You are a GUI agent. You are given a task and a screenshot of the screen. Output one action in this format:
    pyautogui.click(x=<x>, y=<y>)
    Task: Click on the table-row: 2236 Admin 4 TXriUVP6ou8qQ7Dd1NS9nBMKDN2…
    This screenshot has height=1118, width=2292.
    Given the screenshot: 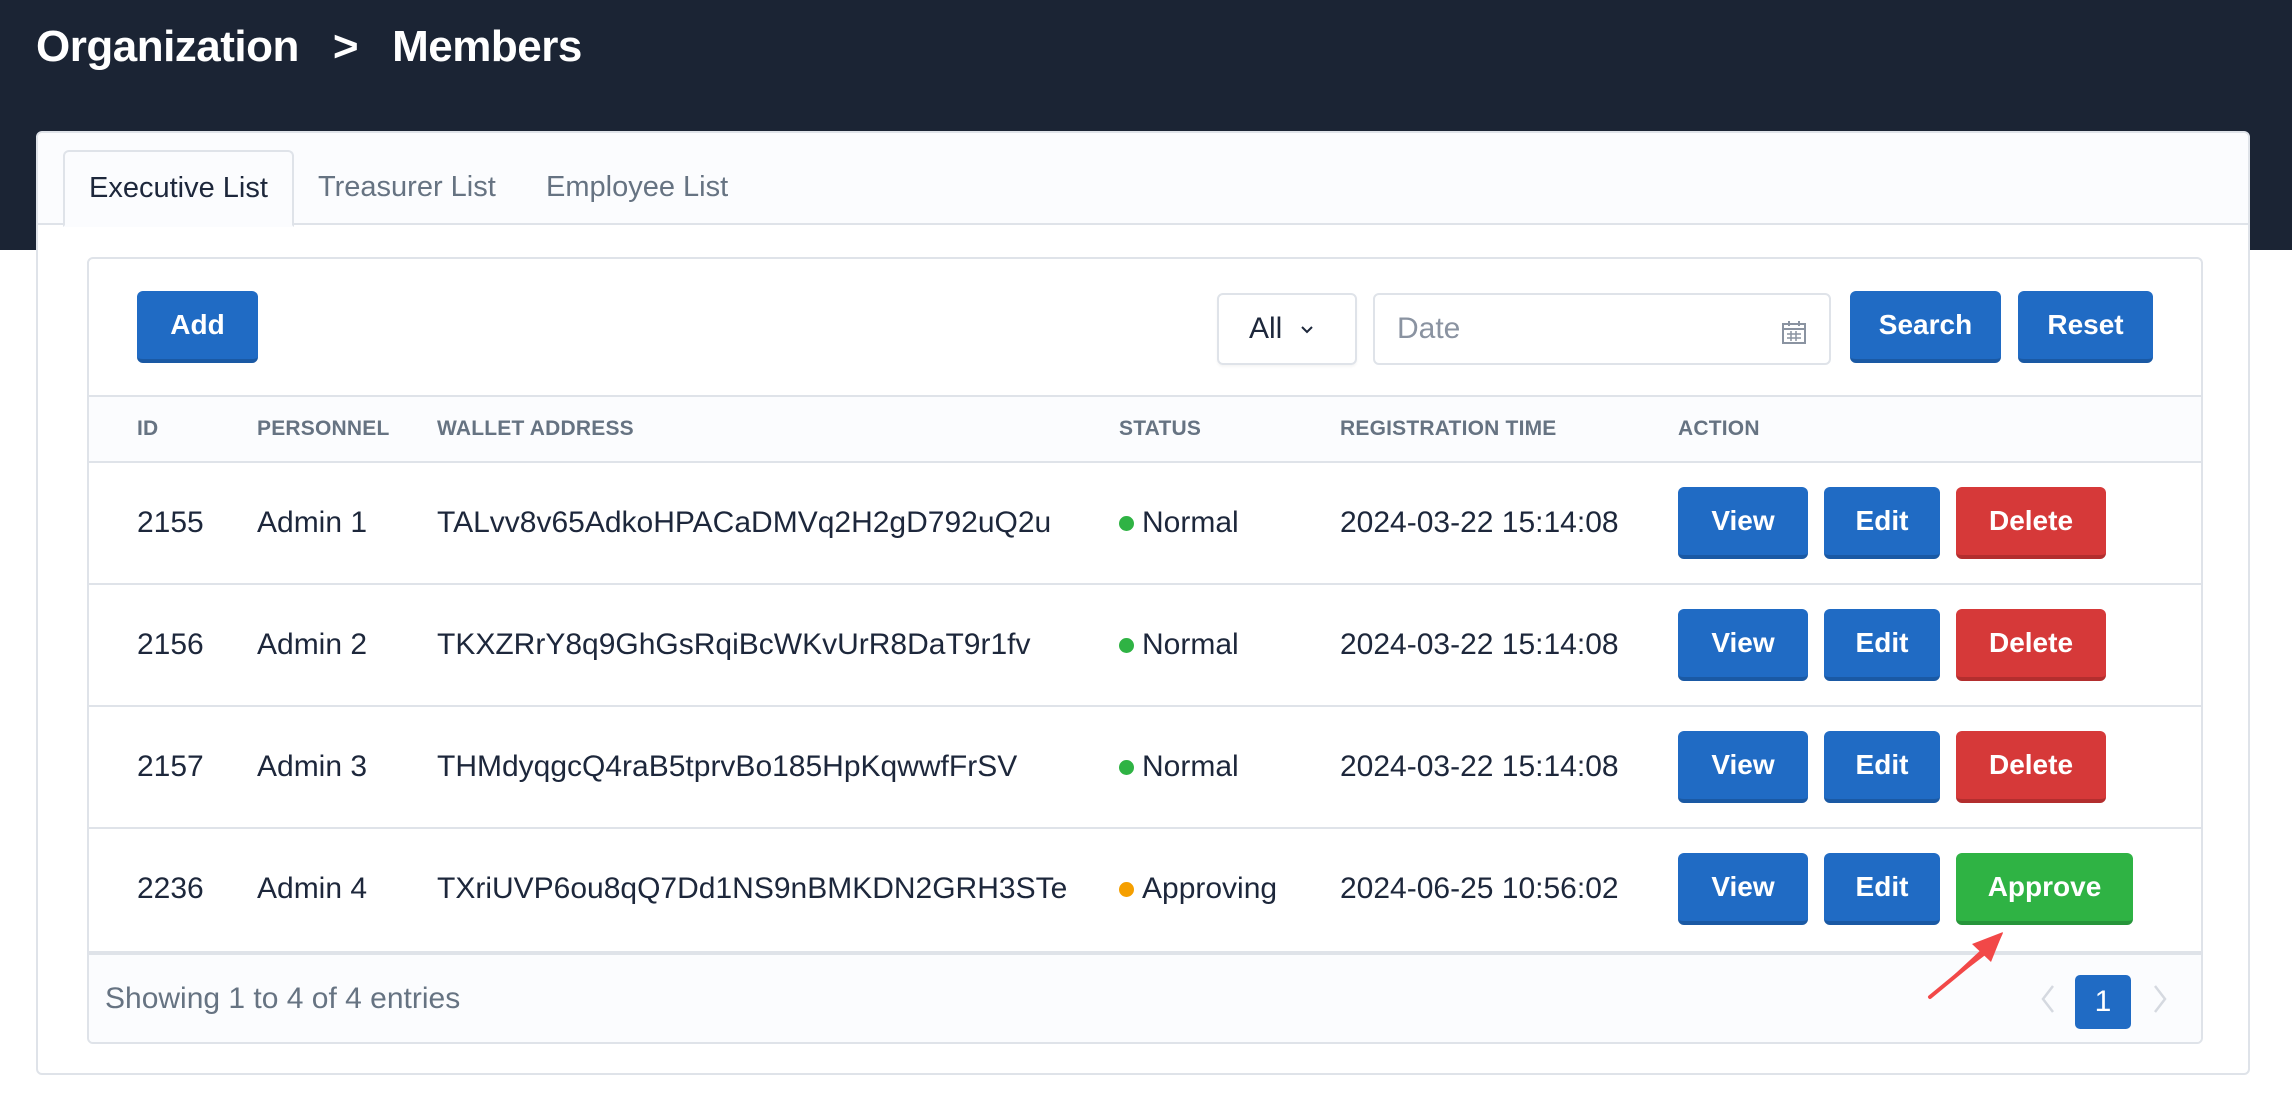 What is the action you would take?
    pyautogui.click(x=1145, y=890)
    